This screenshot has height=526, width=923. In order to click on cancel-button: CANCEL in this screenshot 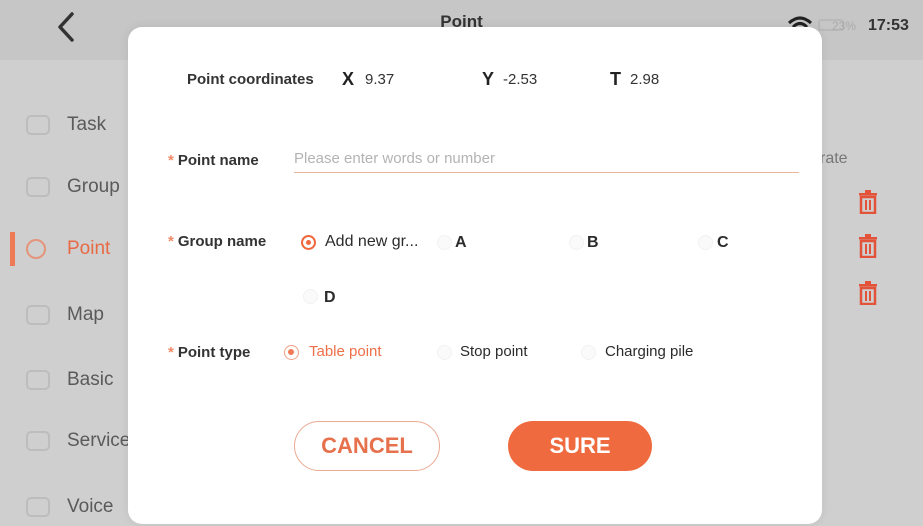, I will do `click(367, 446)`.